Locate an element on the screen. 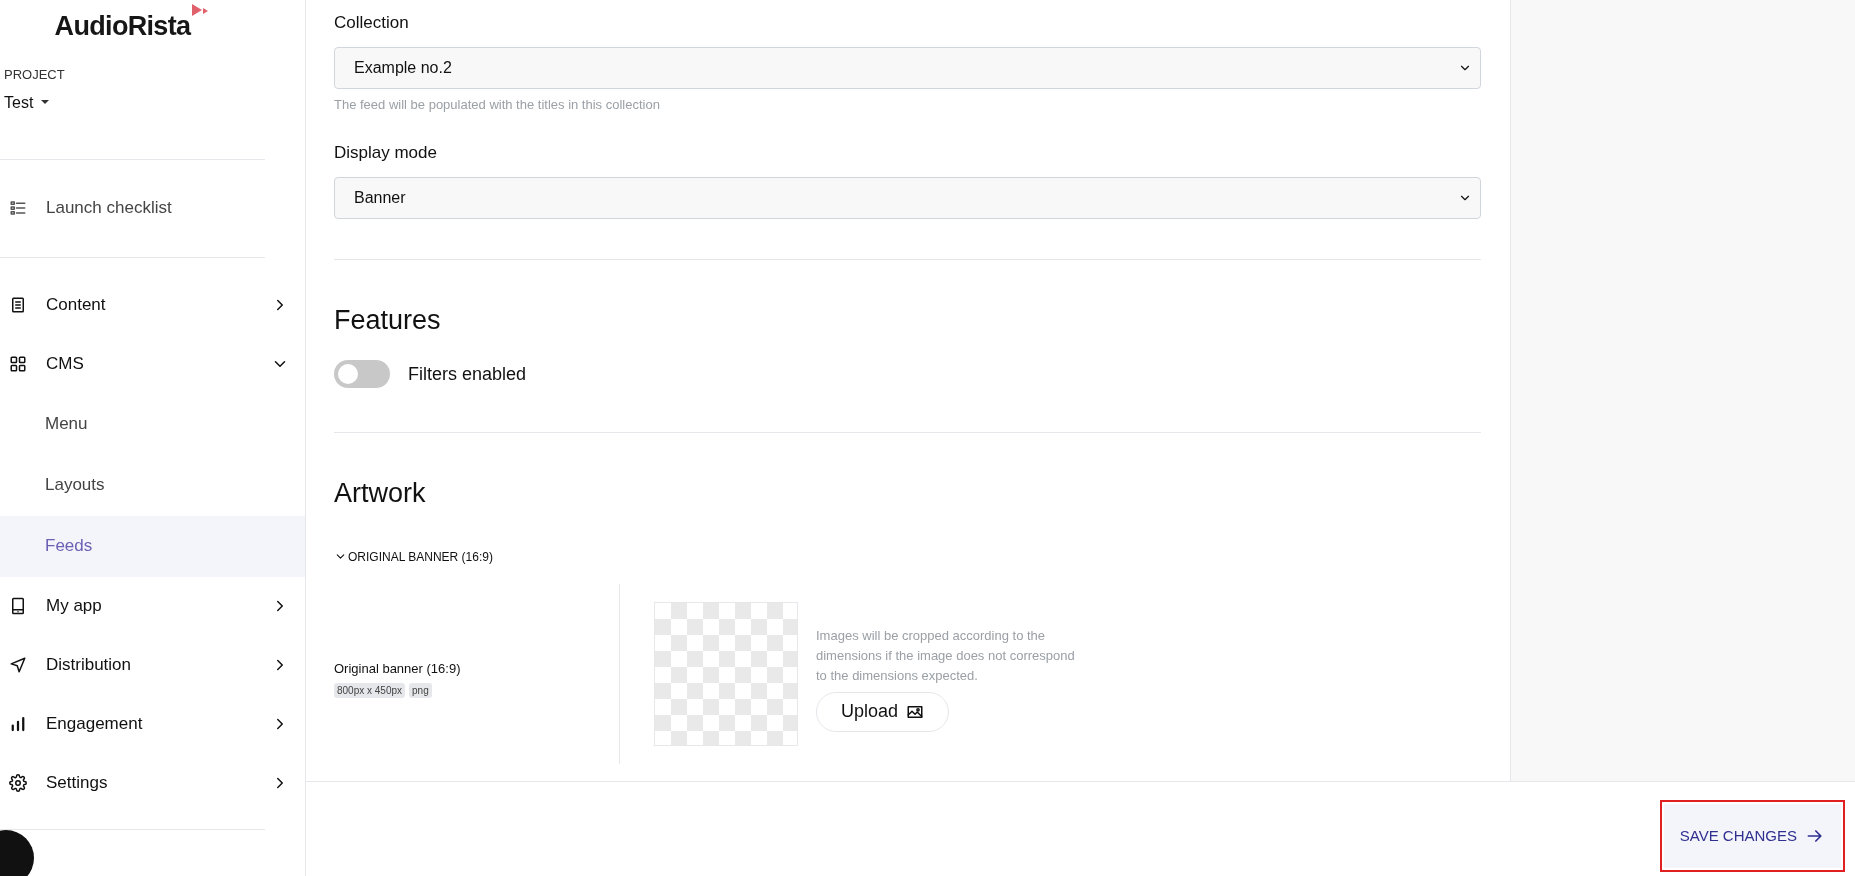  nav-item: Settings is located at coordinates (152, 783).